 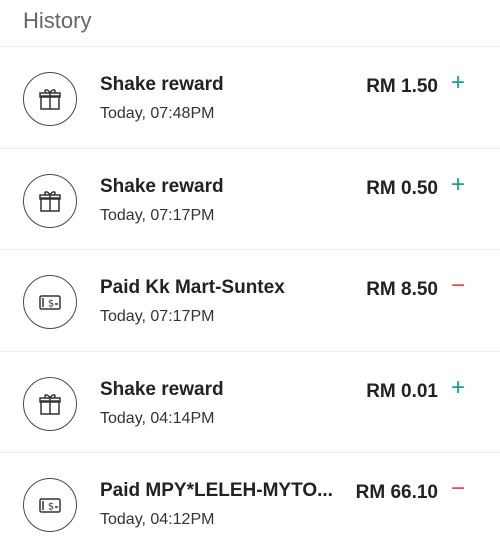 I want to click on page-title: History, so click(x=57, y=20).